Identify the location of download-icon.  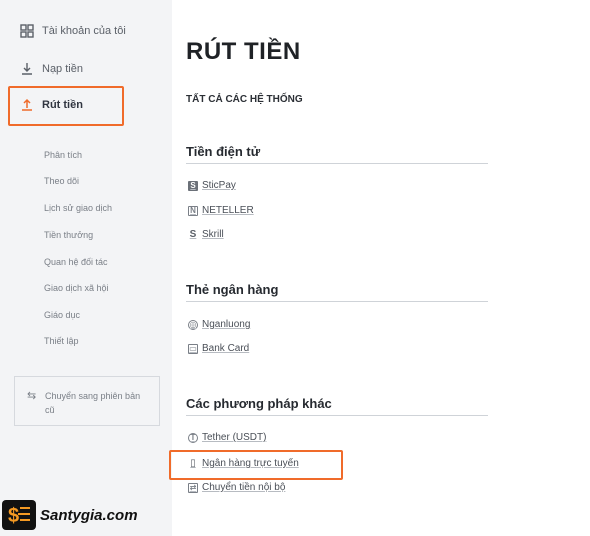
(27, 69).